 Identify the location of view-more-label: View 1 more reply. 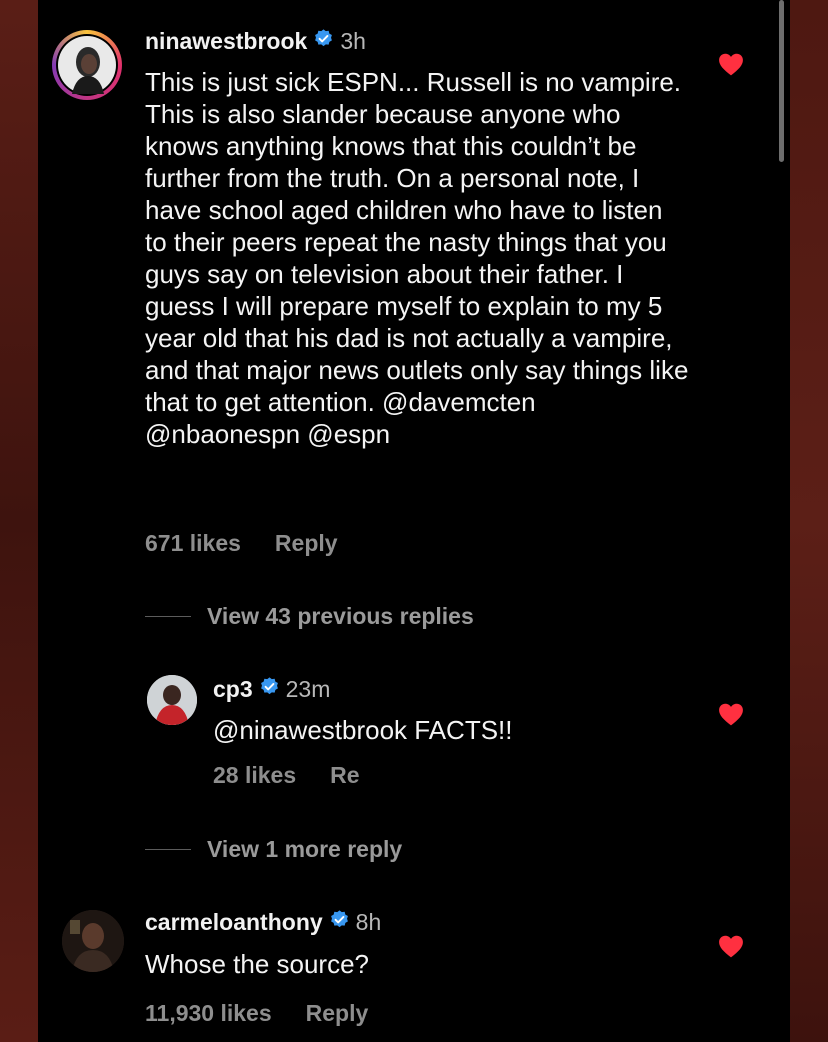
(305, 849).